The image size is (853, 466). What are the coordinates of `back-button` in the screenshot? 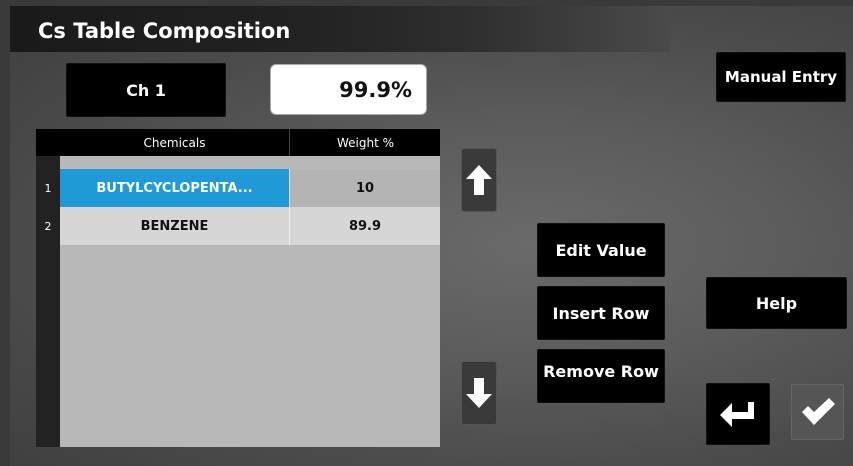 It's located at (738, 414).